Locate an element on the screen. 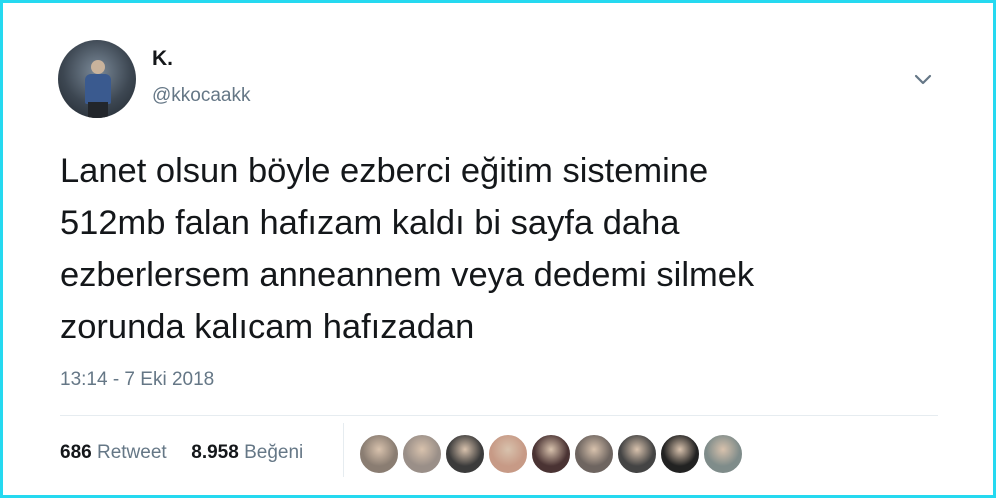 Image resolution: width=996 pixels, height=498 pixels. author-handle: @kkocaakk is located at coordinates (201, 96).